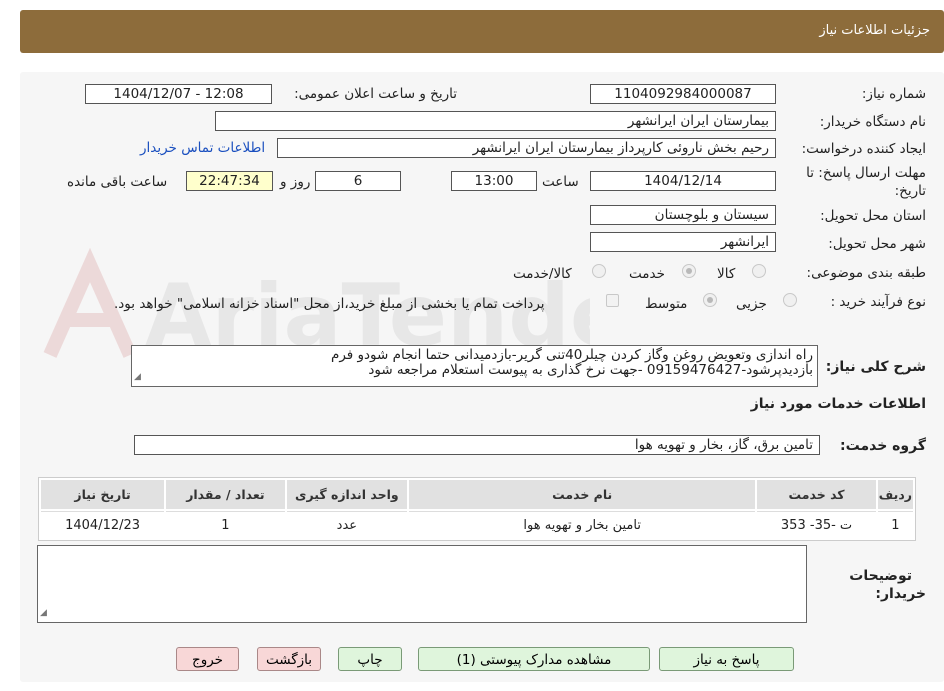 Image resolution: width=944 pixels, height=691 pixels. What do you see at coordinates (229, 181) in the screenshot?
I see `remaining-time-field: 22:47:34` at bounding box center [229, 181].